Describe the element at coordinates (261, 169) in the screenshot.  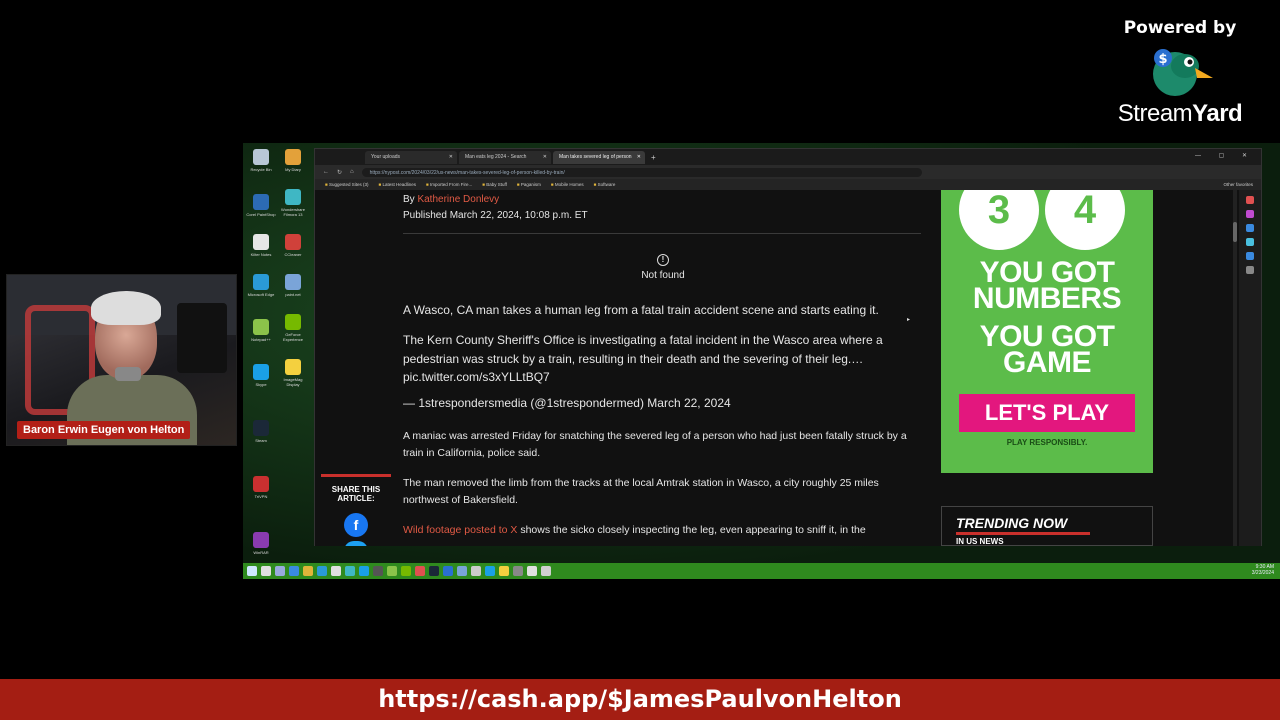
I see `desktop-icon-label: Recycle Bin` at that location.